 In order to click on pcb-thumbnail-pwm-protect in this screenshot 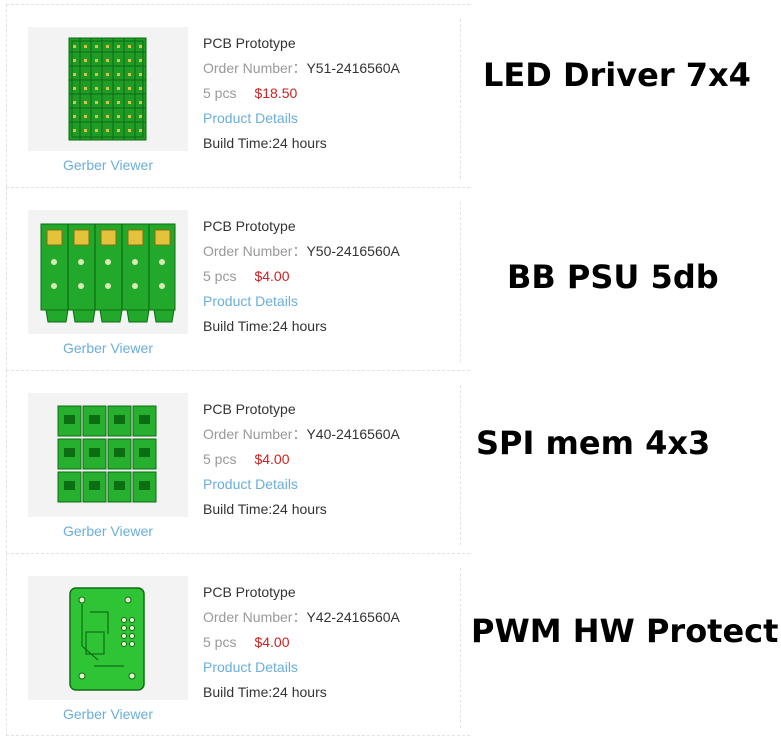, I will do `click(108, 638)`.